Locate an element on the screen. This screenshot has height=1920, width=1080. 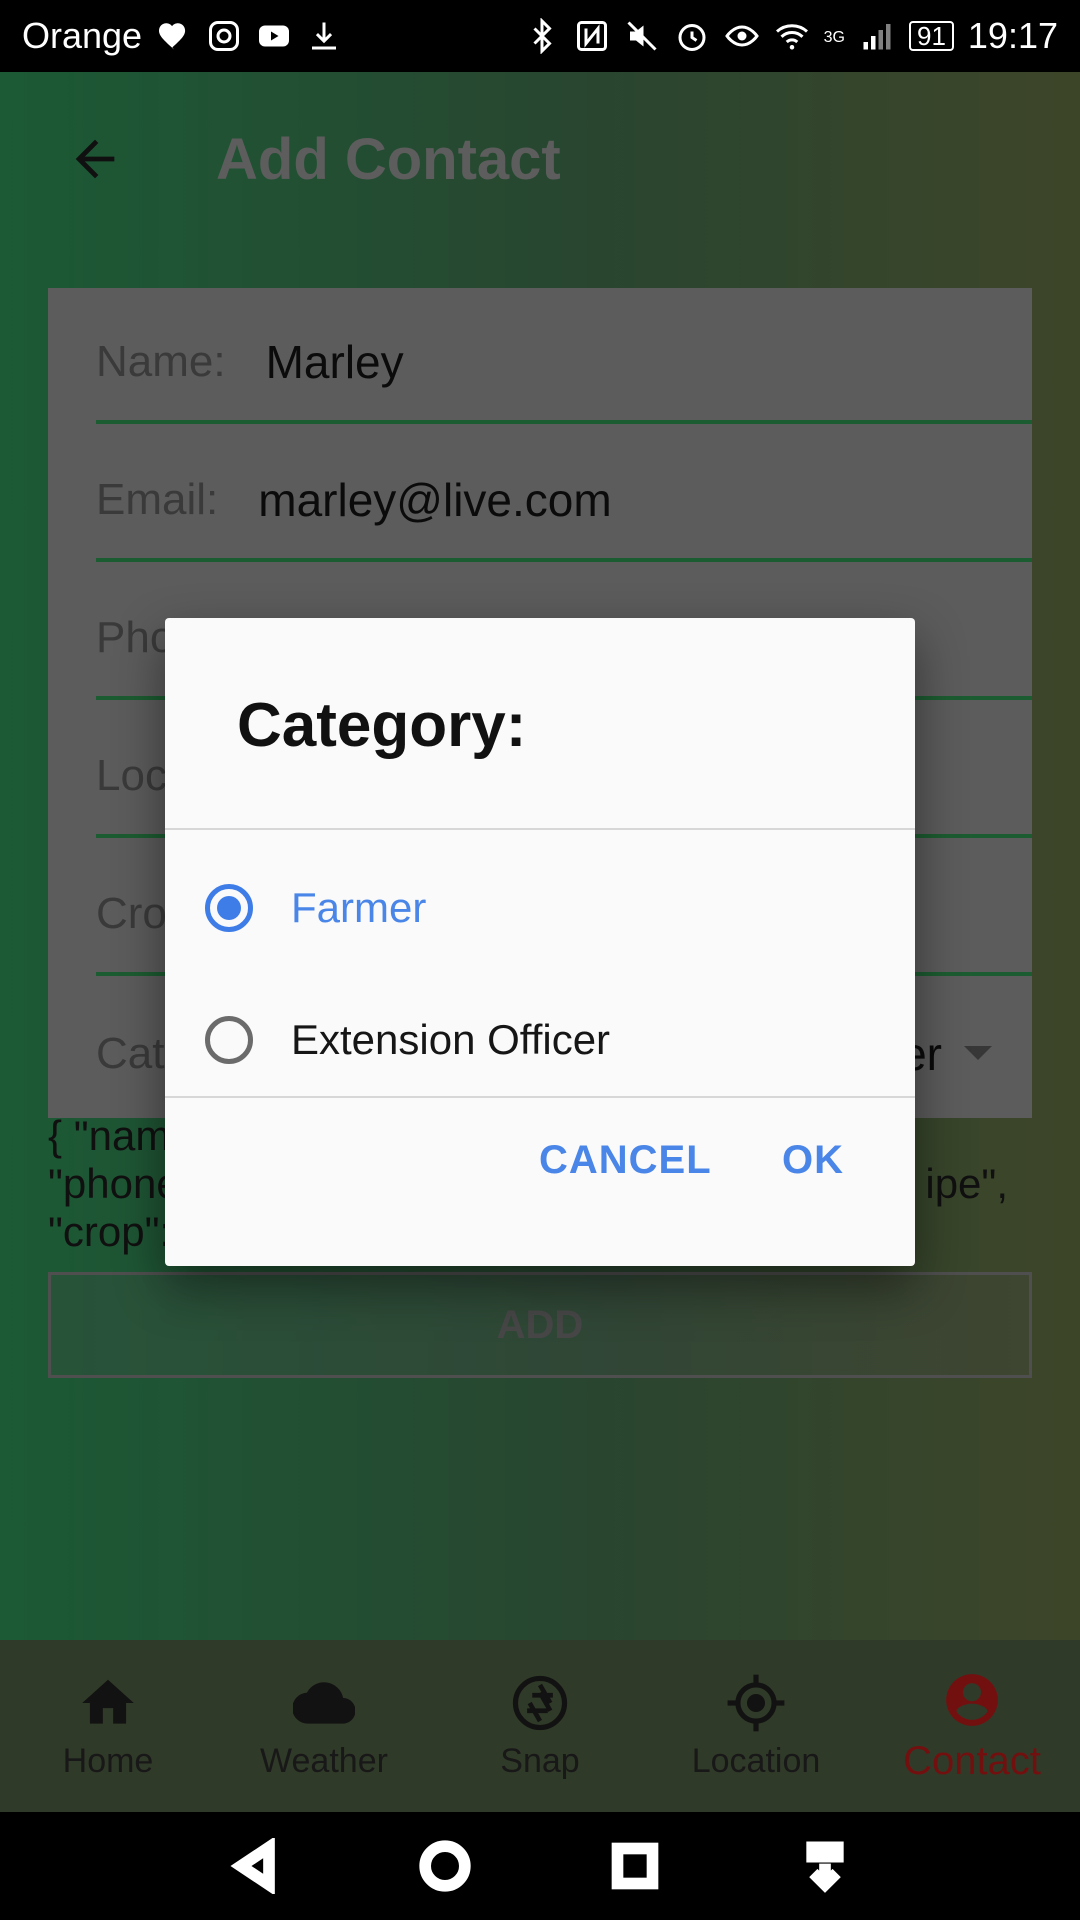
youtube-icon is located at coordinates (274, 36).